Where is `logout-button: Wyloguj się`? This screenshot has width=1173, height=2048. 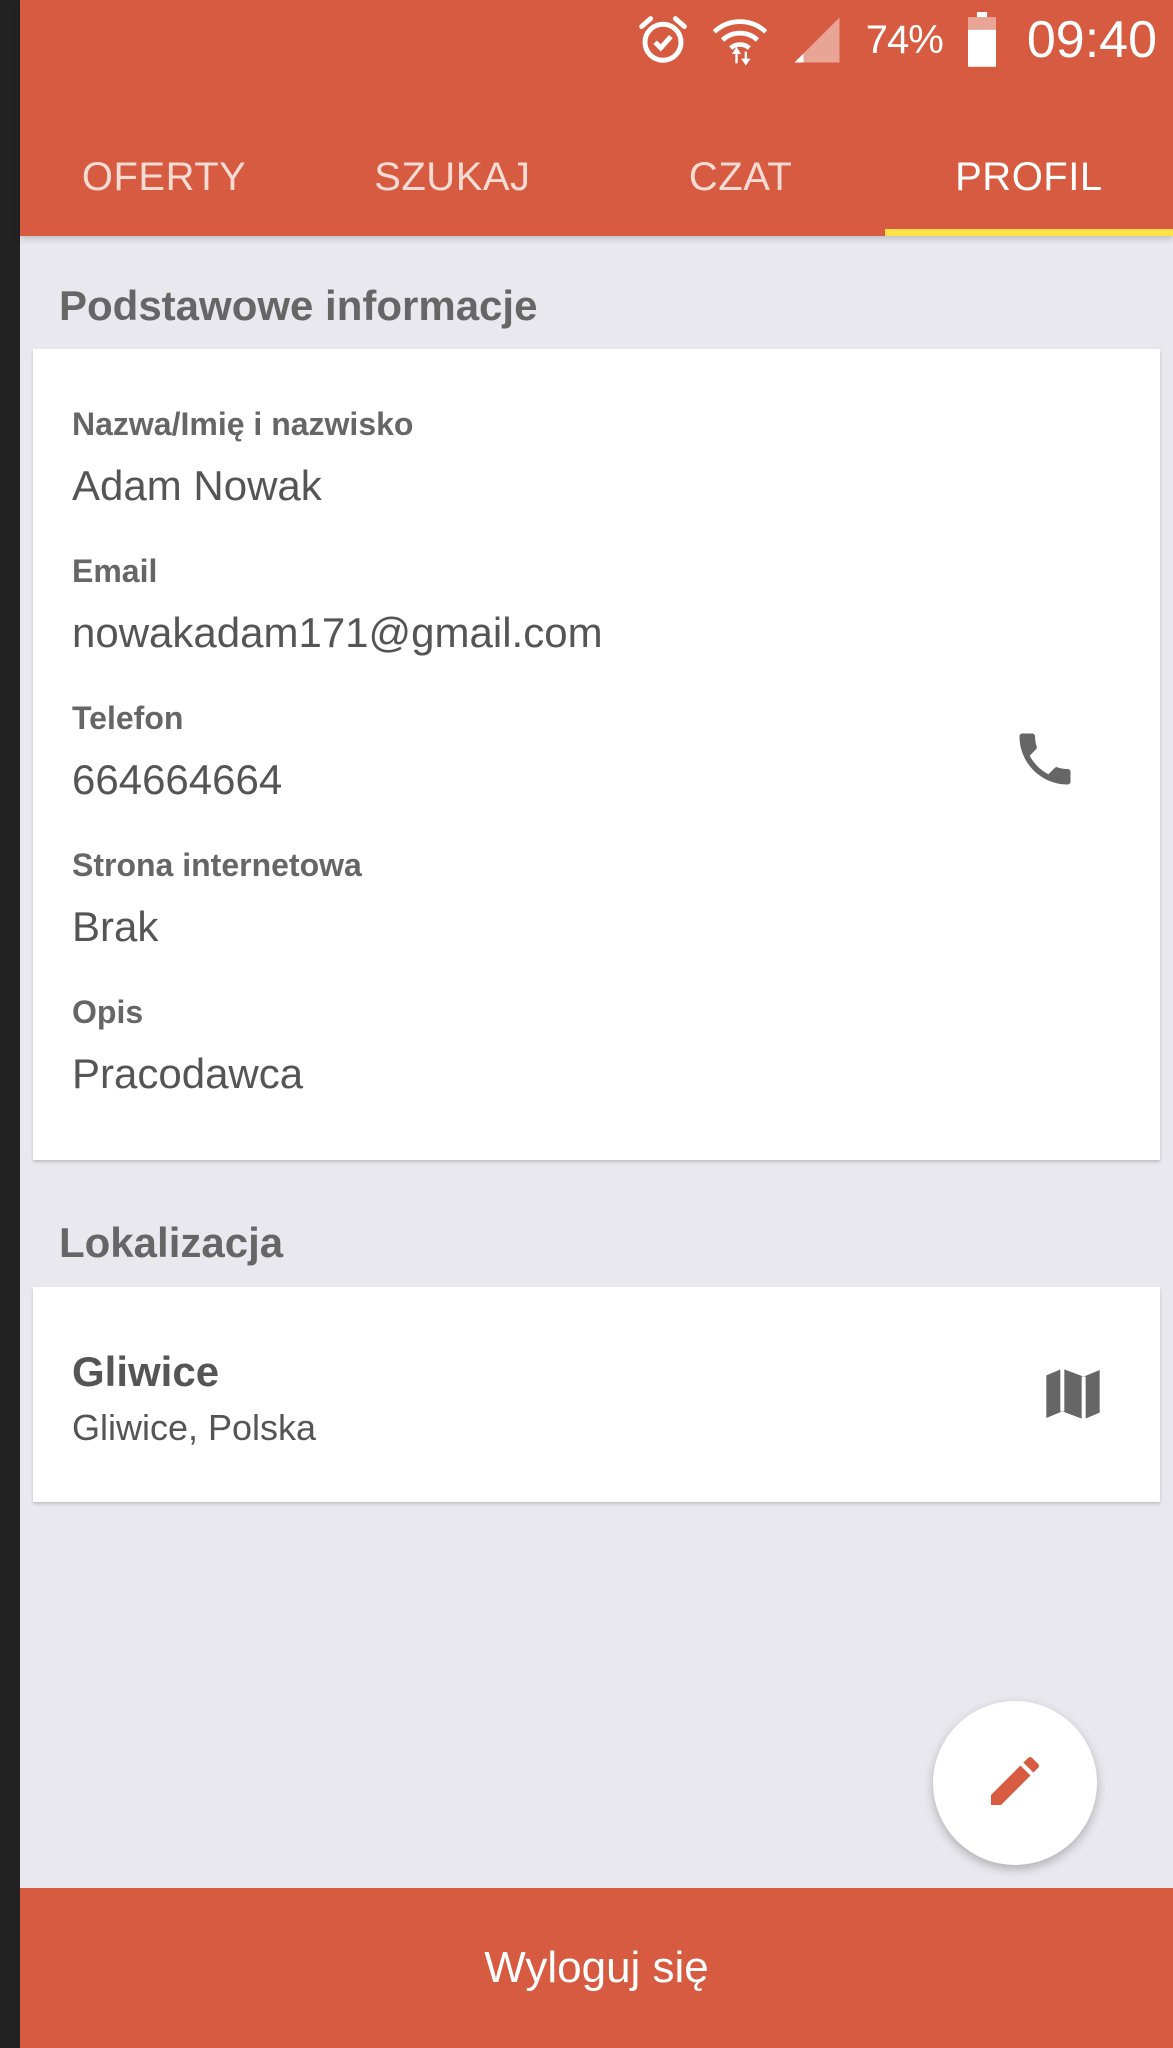
logout-button: Wyloguj się is located at coordinates (596, 1968).